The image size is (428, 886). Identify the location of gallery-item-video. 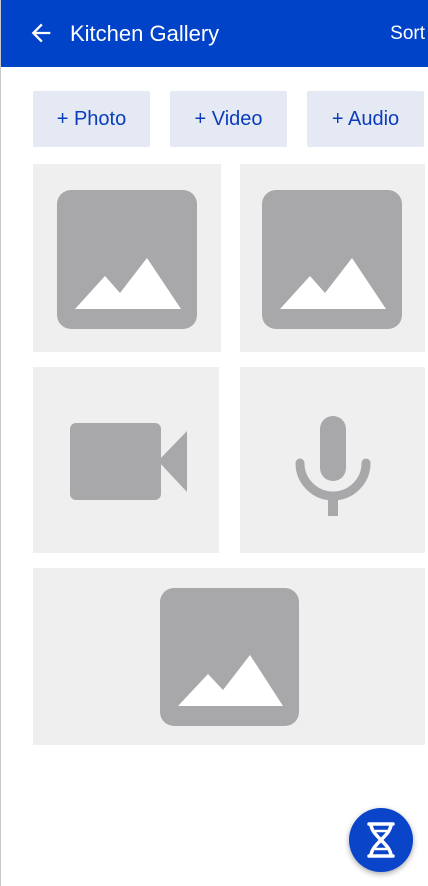
(126, 460).